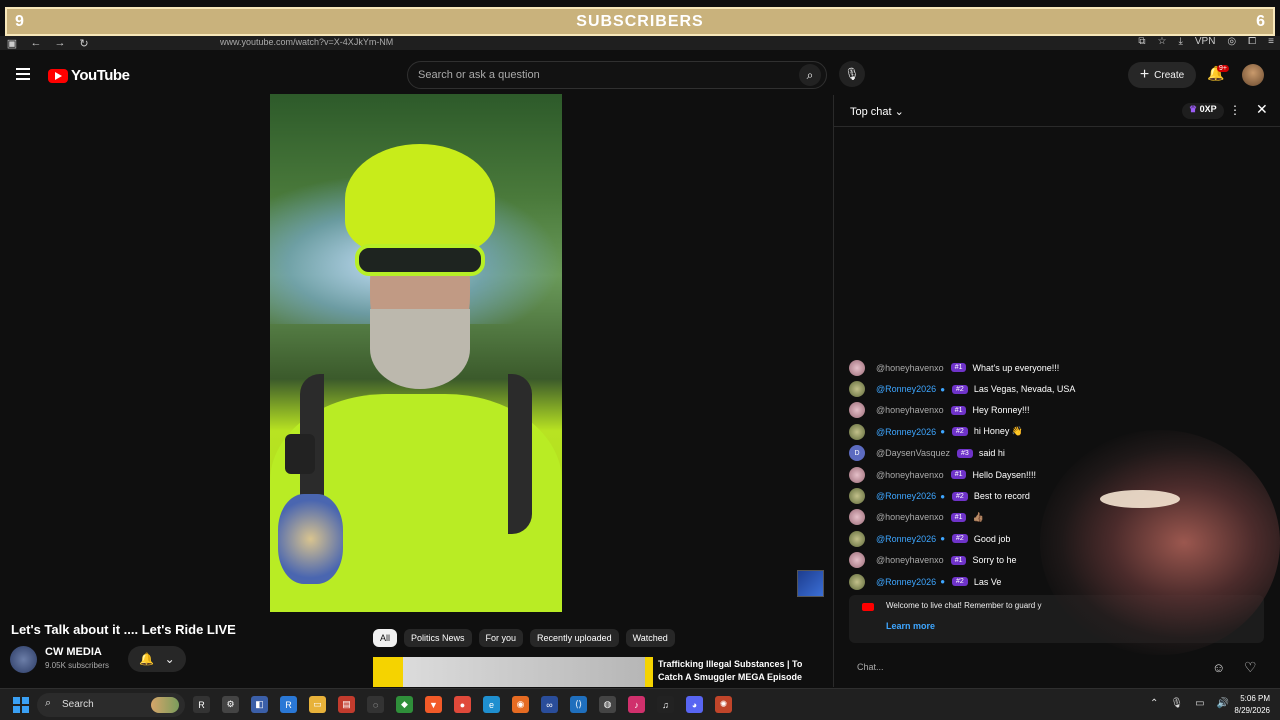 This screenshot has height=720, width=1280. Describe the element at coordinates (636, 704) in the screenshot. I see `app-icon-16: ♪` at that location.